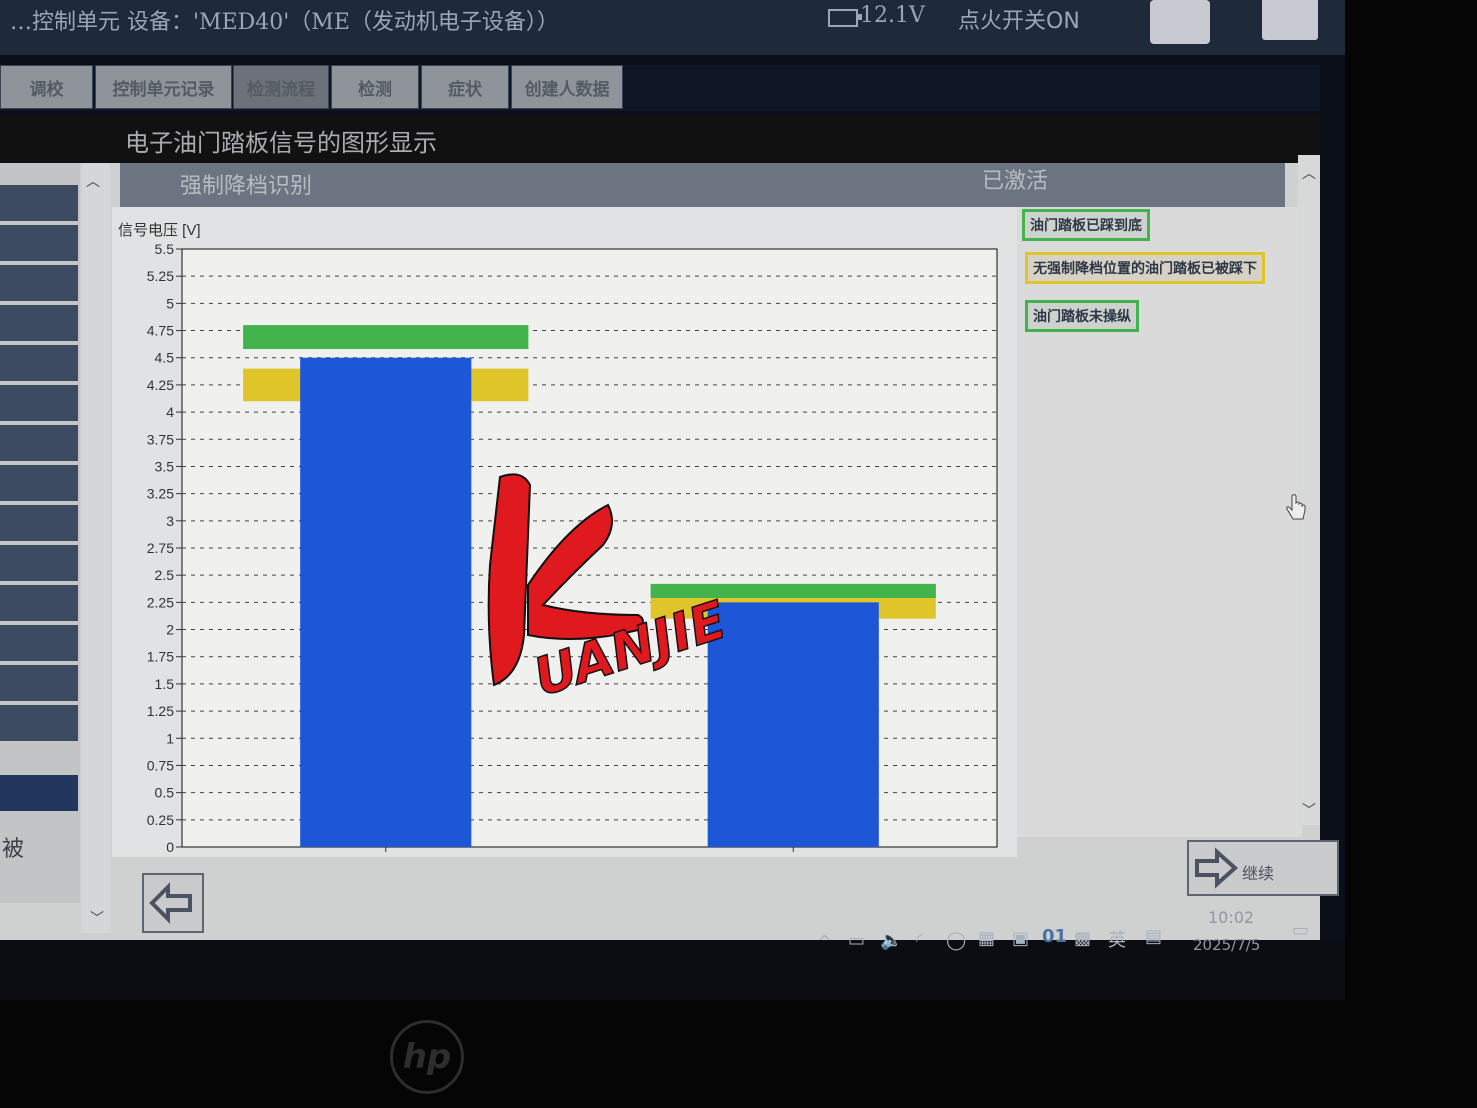 The image size is (1477, 1108). I want to click on tab-control-unit-log: 控制单元记录, so click(163, 87).